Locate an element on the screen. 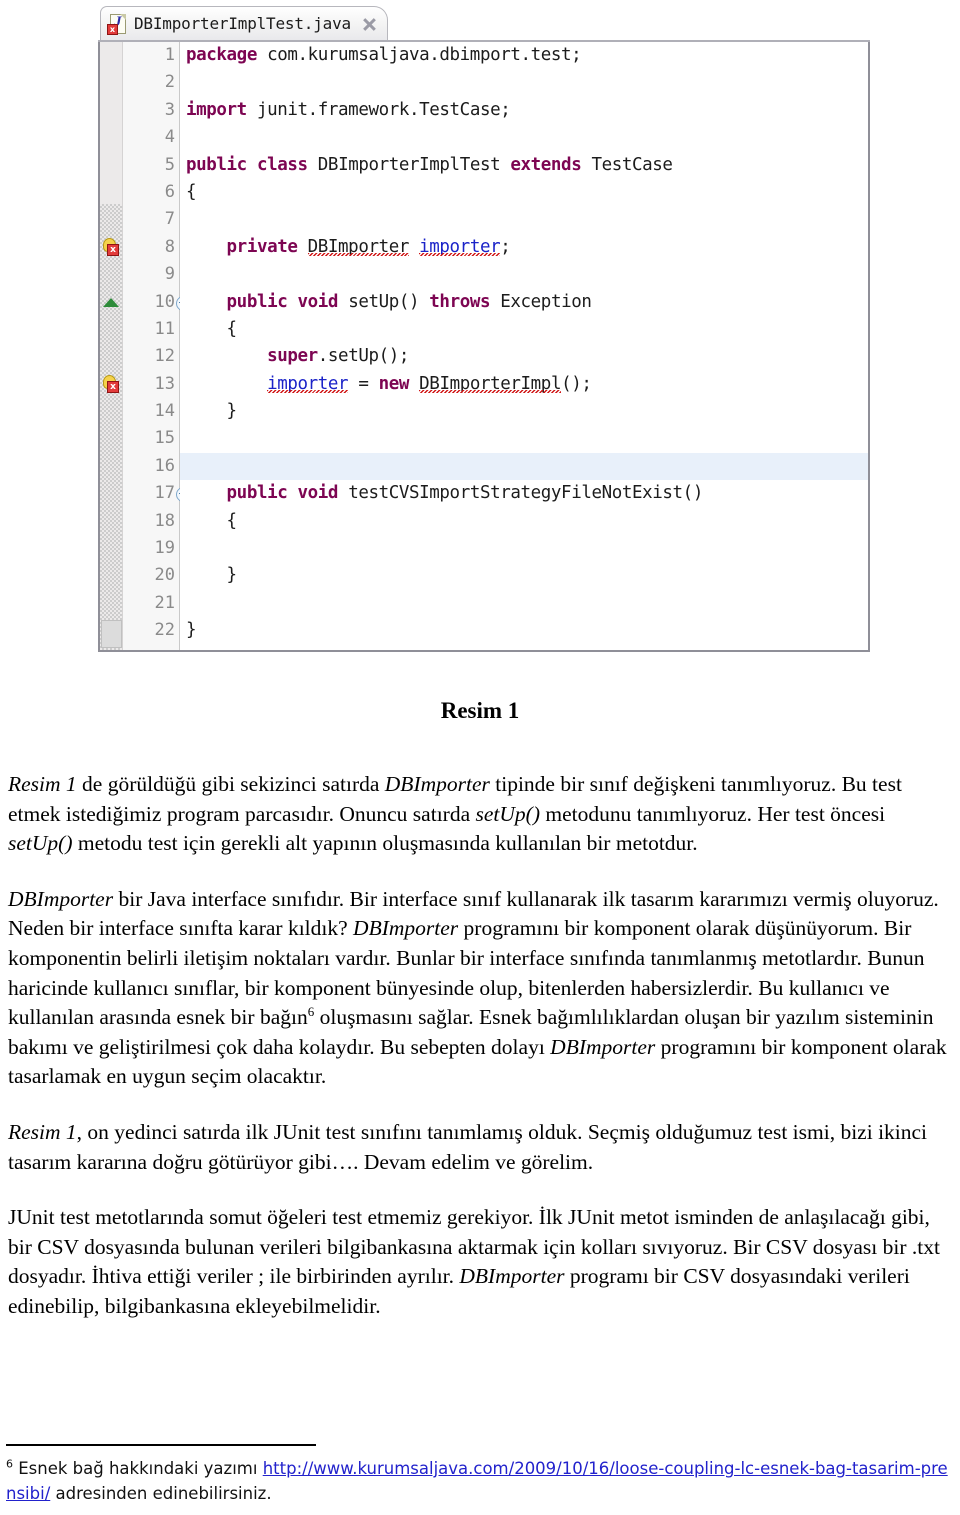 The image size is (960, 1515). code-line: package com.kurumsaljava.dbimport.test; is located at coordinates (524, 55).